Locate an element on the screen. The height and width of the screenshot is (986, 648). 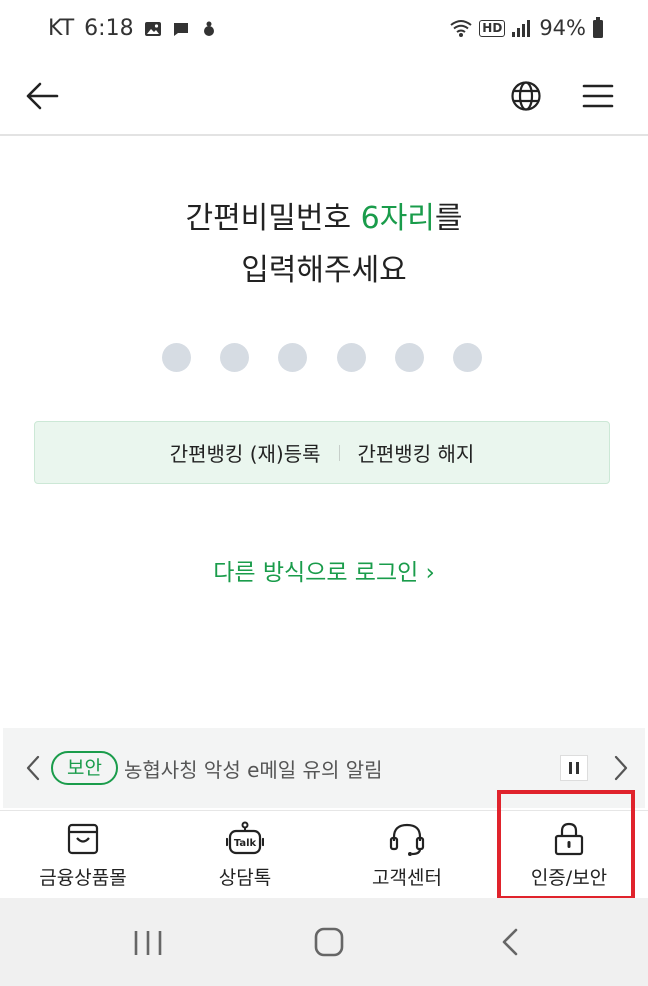
gallery-icon is located at coordinates (152, 28).